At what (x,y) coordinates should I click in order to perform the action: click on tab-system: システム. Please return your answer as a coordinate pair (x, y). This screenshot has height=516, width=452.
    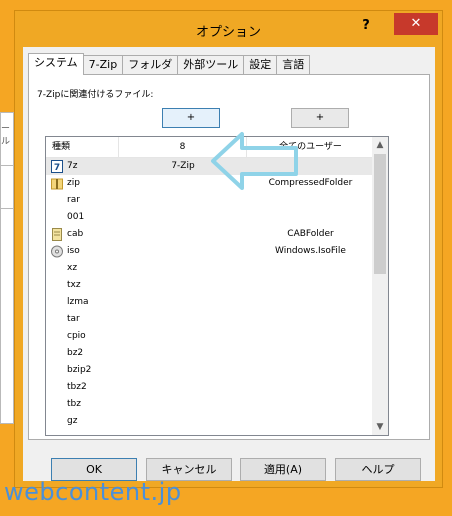
    Looking at the image, I should click on (56, 64).